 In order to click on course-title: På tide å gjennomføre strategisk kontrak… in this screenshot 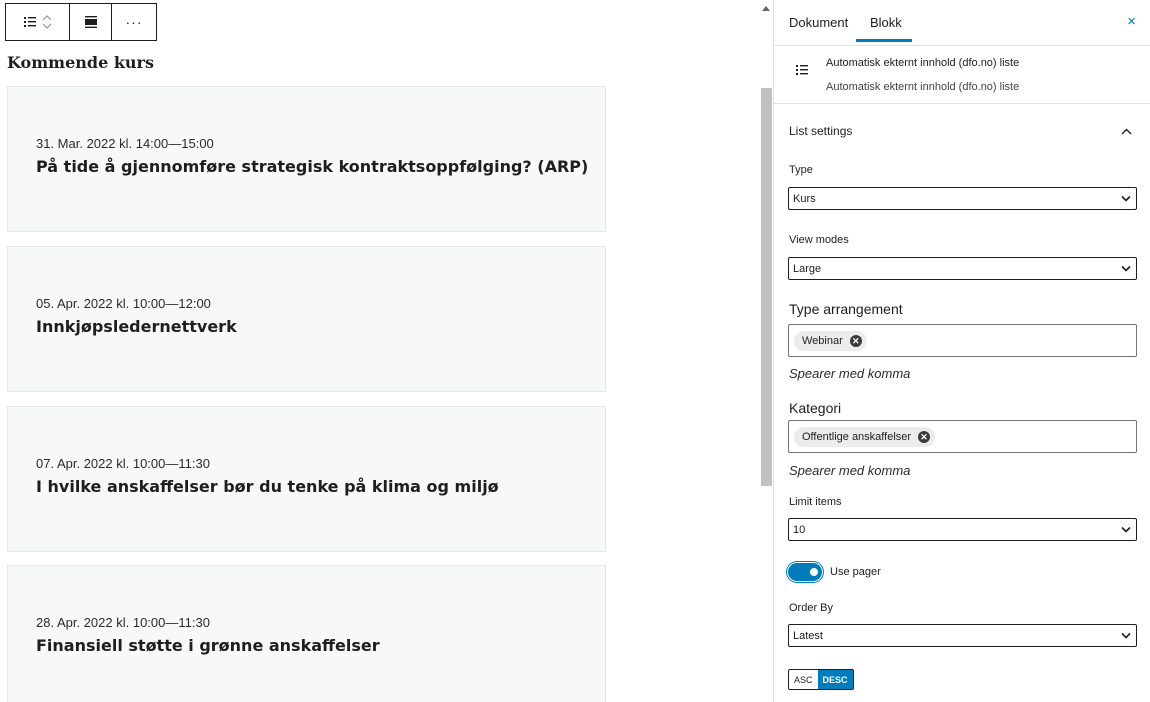, I will do `click(312, 166)`.